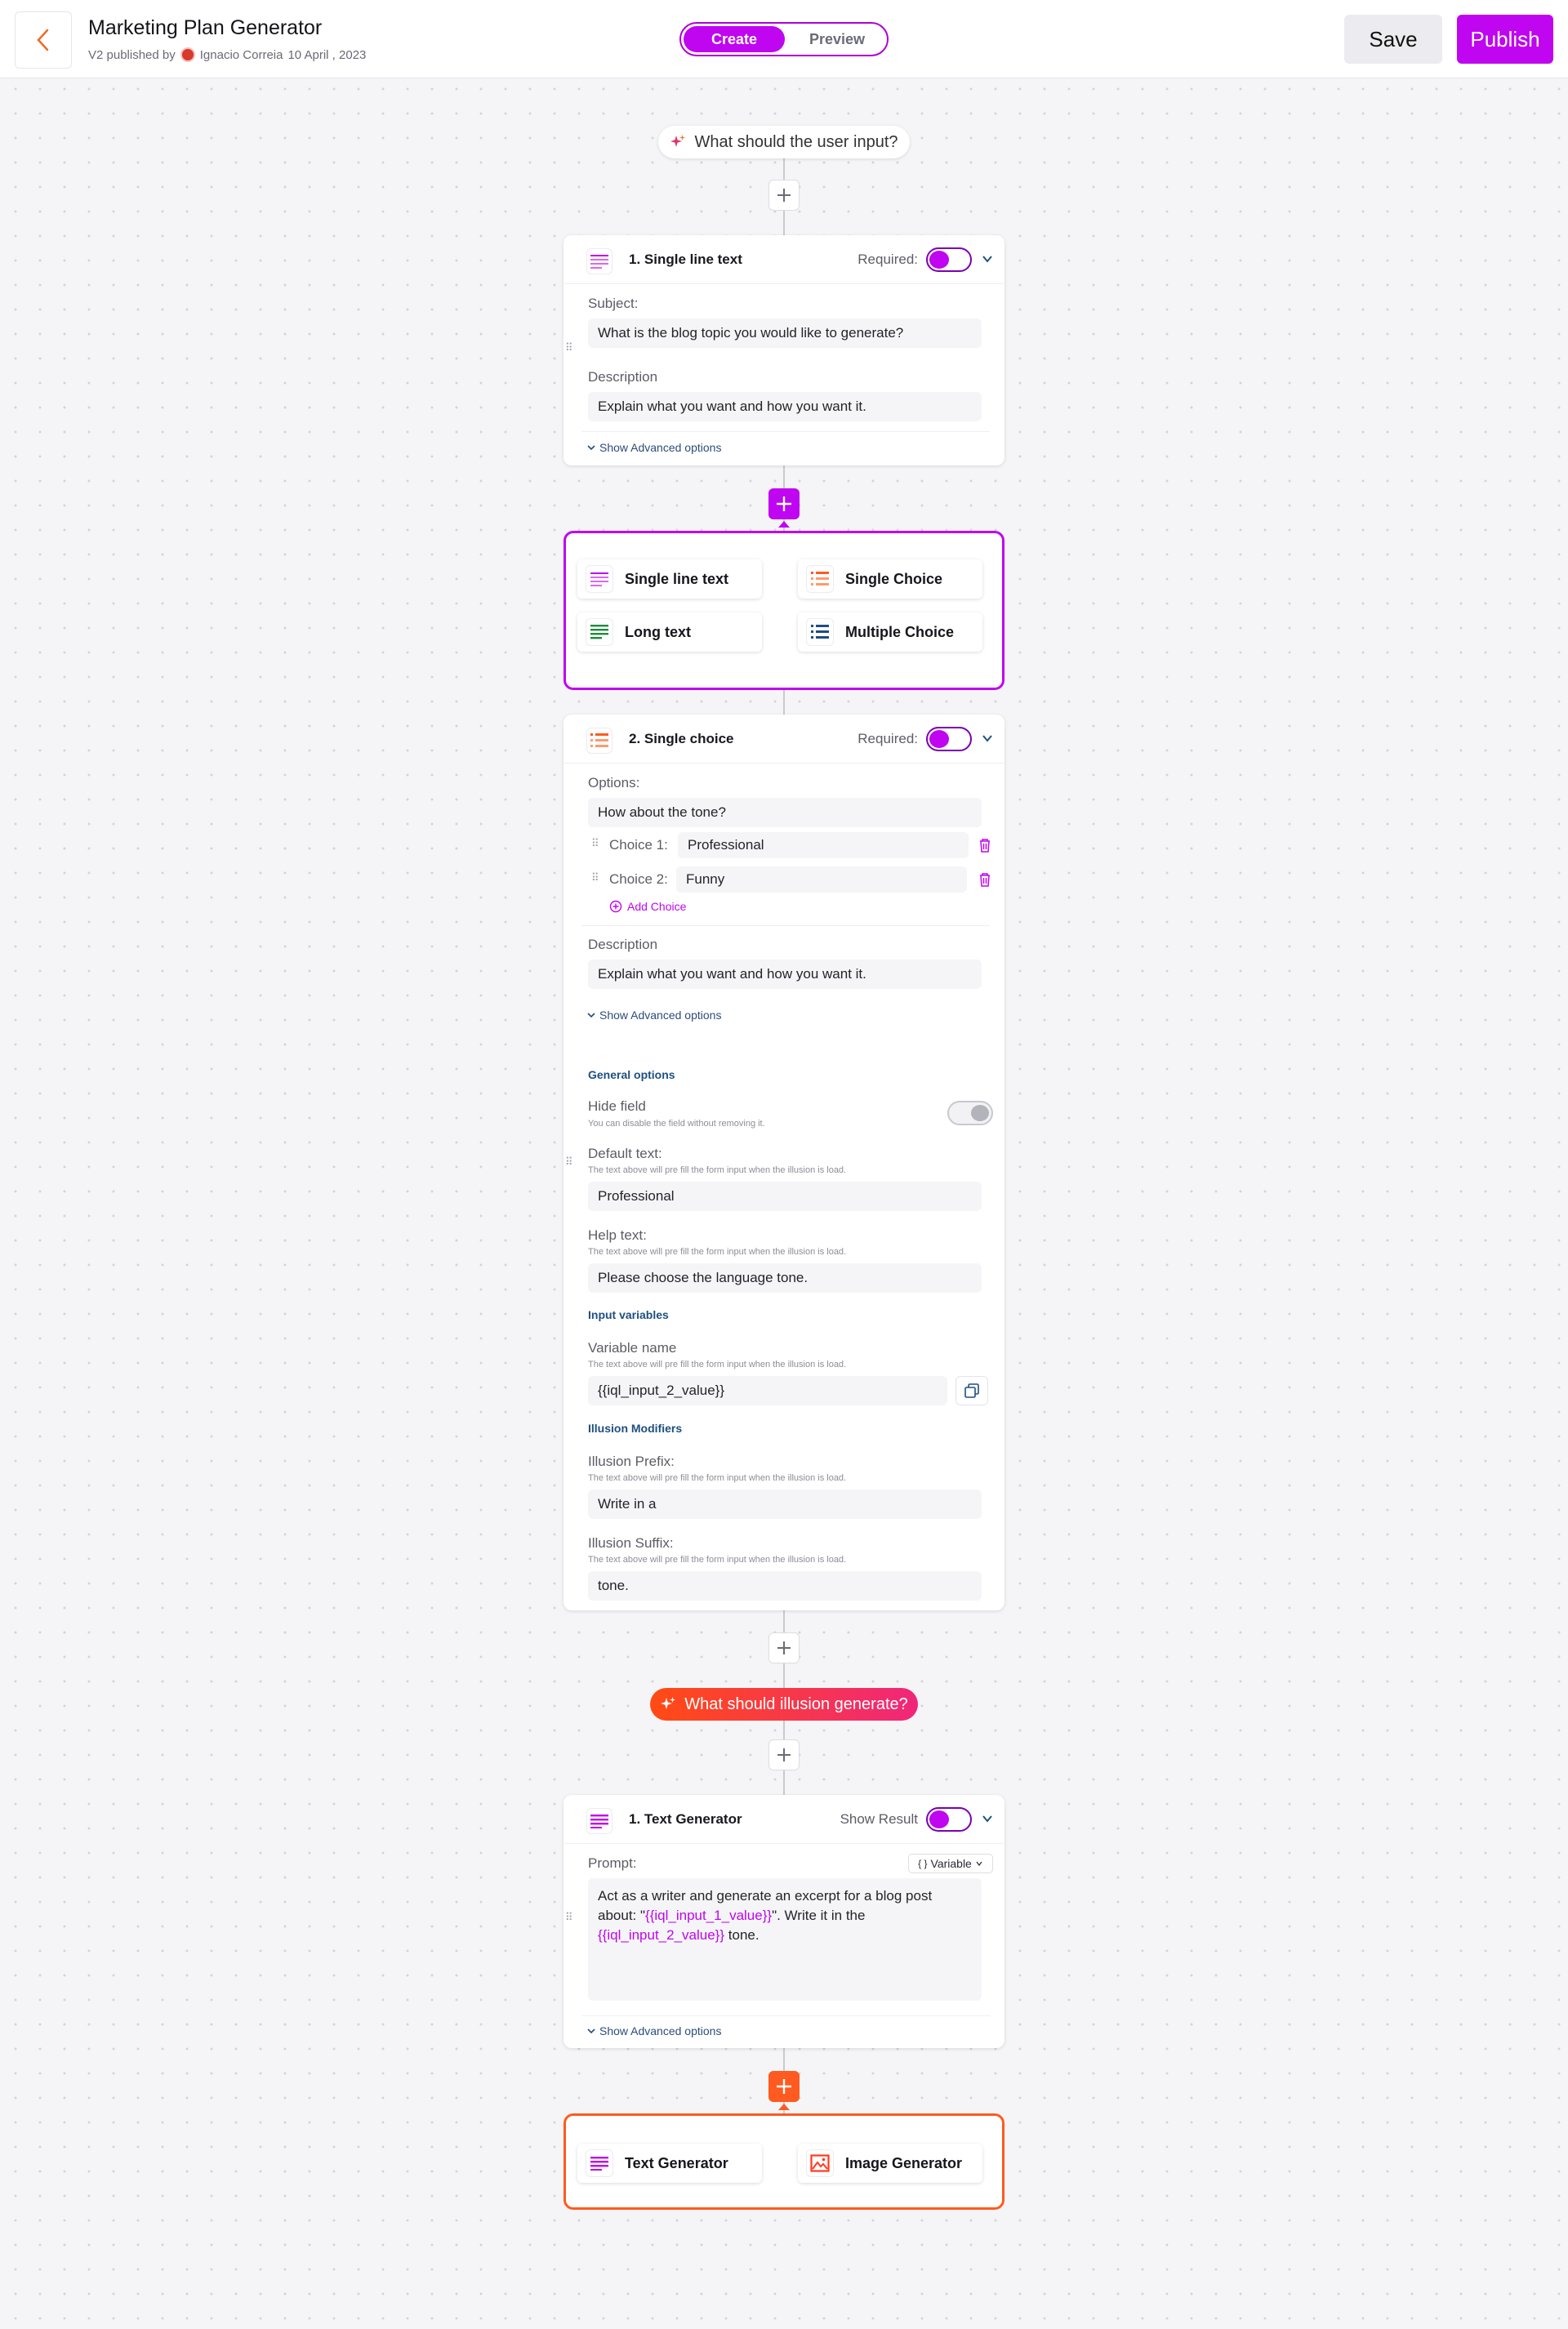  Describe the element at coordinates (678, 141) in the screenshot. I see `sparkle-icon` at that location.